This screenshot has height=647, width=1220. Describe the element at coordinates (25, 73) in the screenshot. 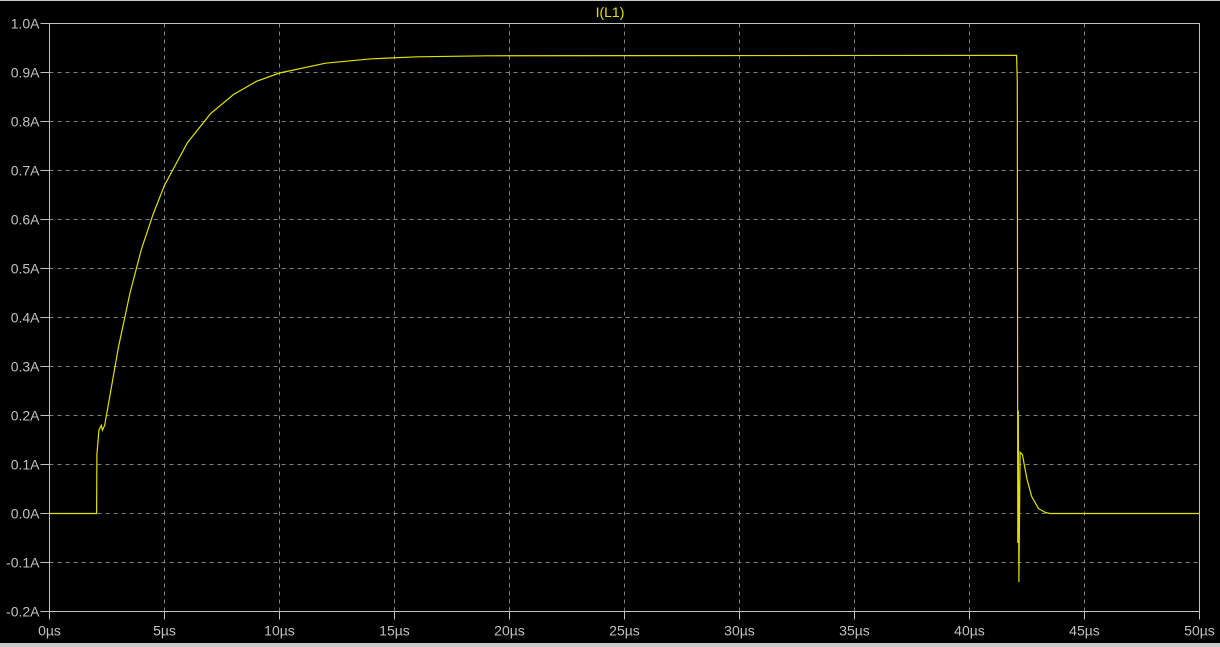

I see `y-tick-label: 0.9A` at that location.